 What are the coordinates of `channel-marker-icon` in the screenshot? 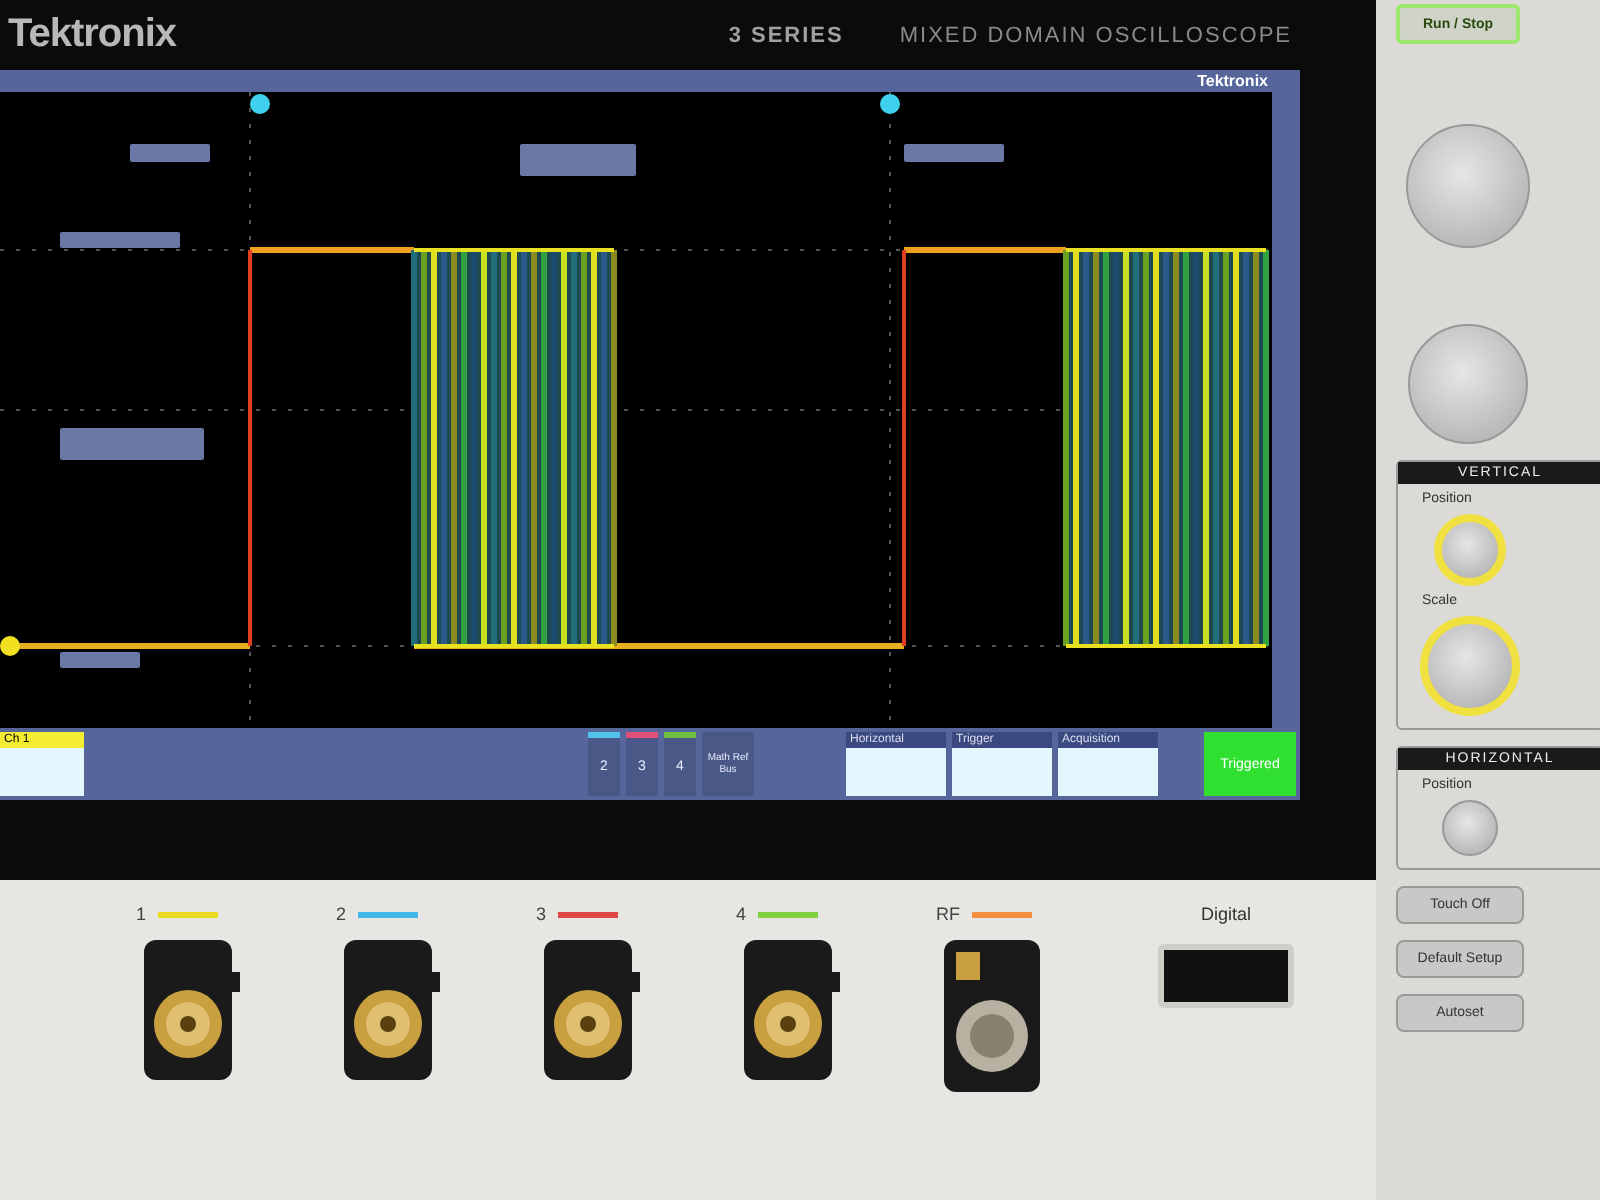 It's located at (10, 646).